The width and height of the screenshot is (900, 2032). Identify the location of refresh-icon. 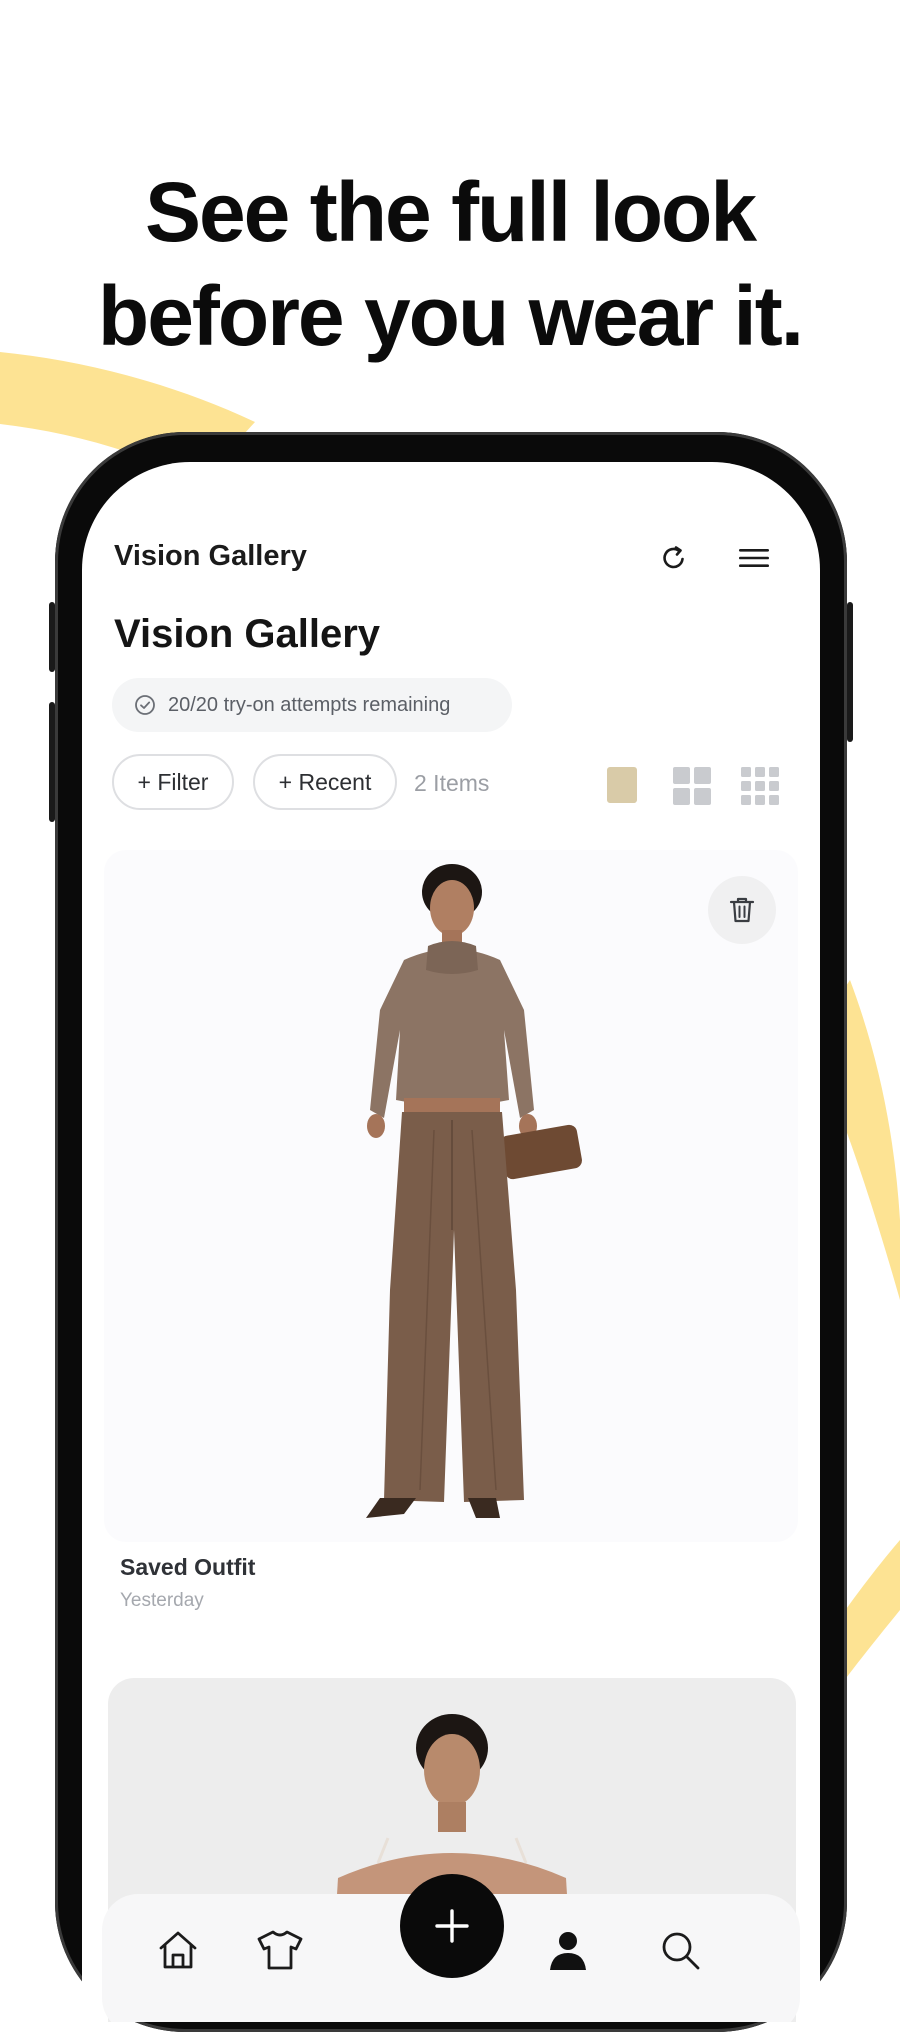
(673, 557).